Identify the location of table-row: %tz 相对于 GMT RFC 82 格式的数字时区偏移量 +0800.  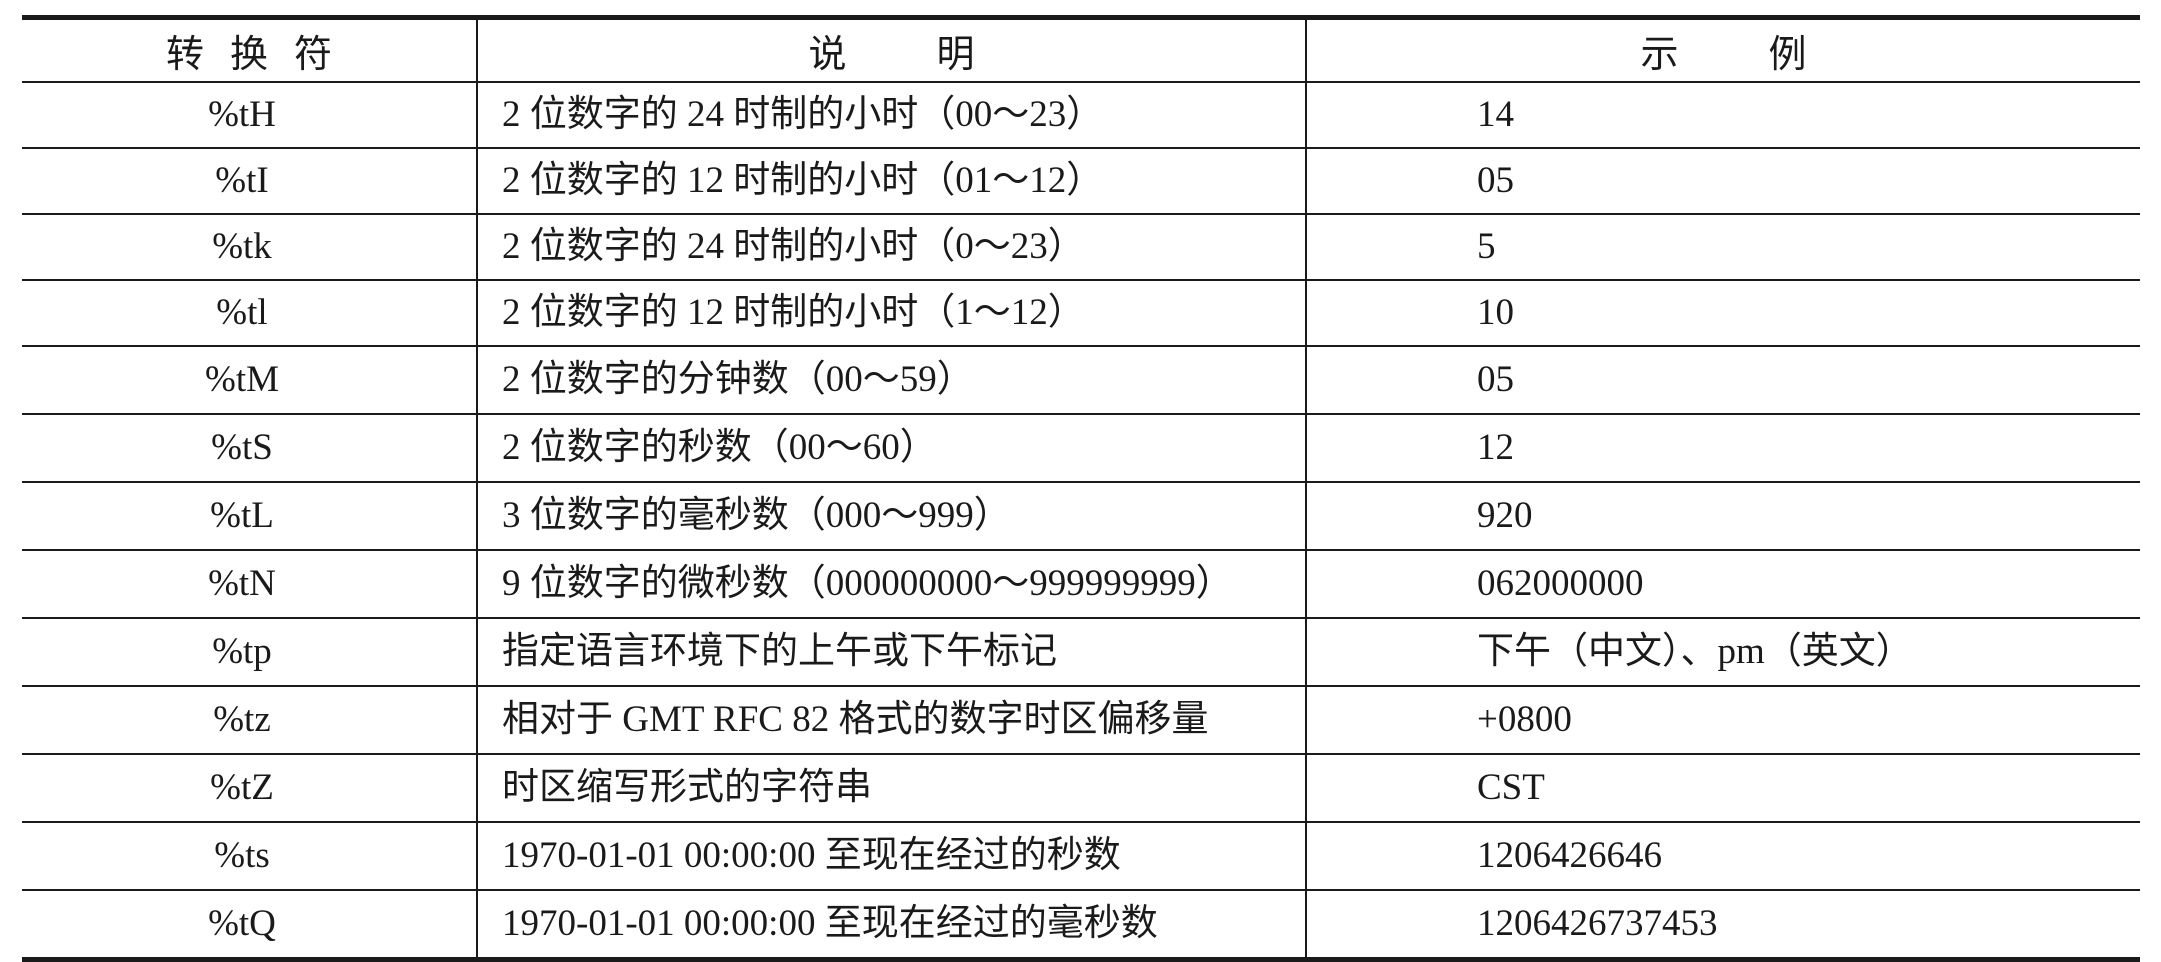
(1081, 720).